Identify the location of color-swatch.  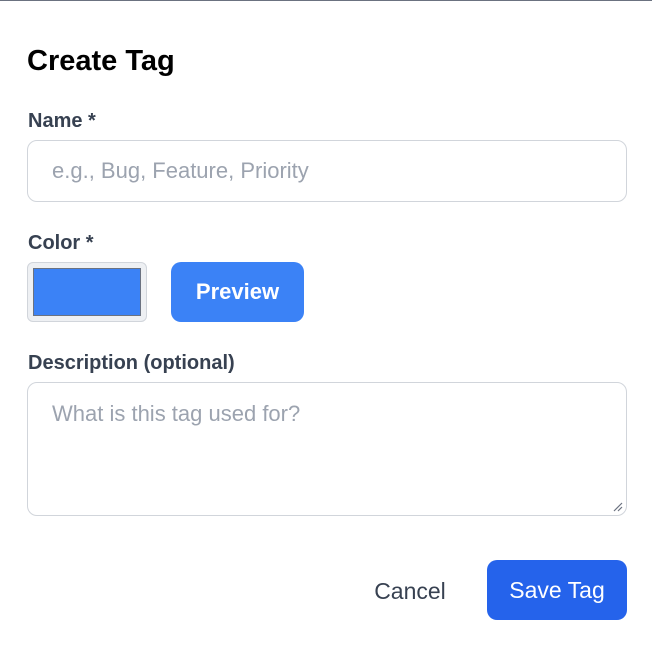
(87, 292).